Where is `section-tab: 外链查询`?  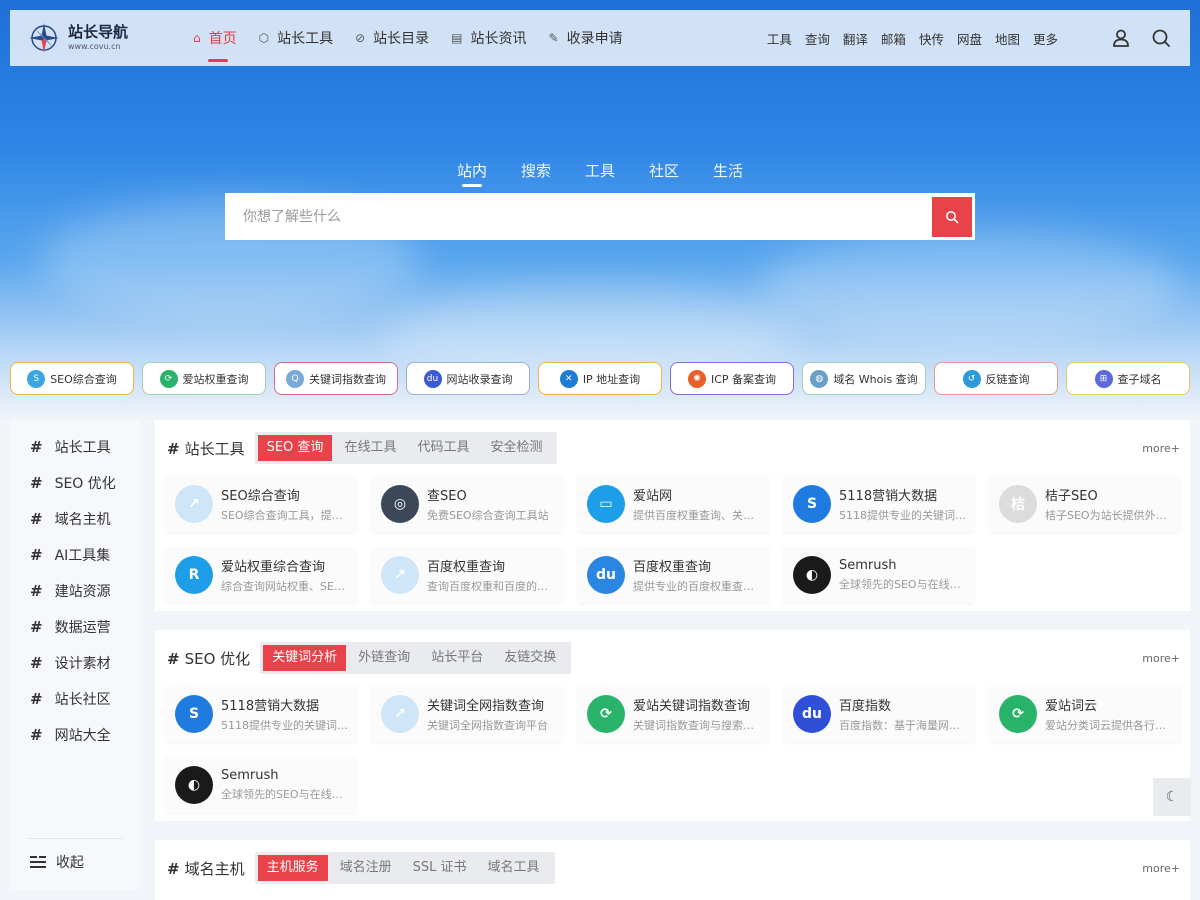 section-tab: 外链查询 is located at coordinates (384, 658).